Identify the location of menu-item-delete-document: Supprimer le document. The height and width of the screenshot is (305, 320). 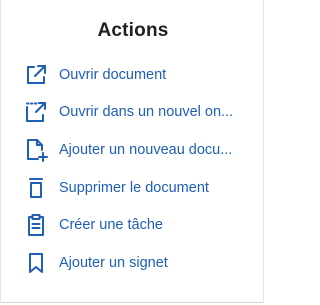
(133, 188).